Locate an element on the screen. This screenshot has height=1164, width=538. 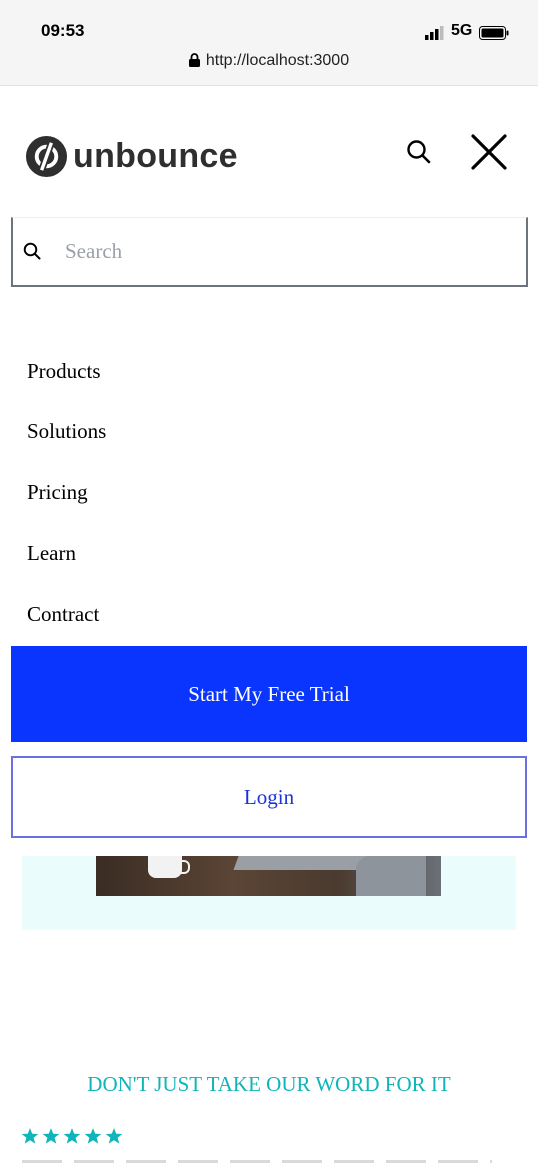
search-field-icon is located at coordinates (32, 251).